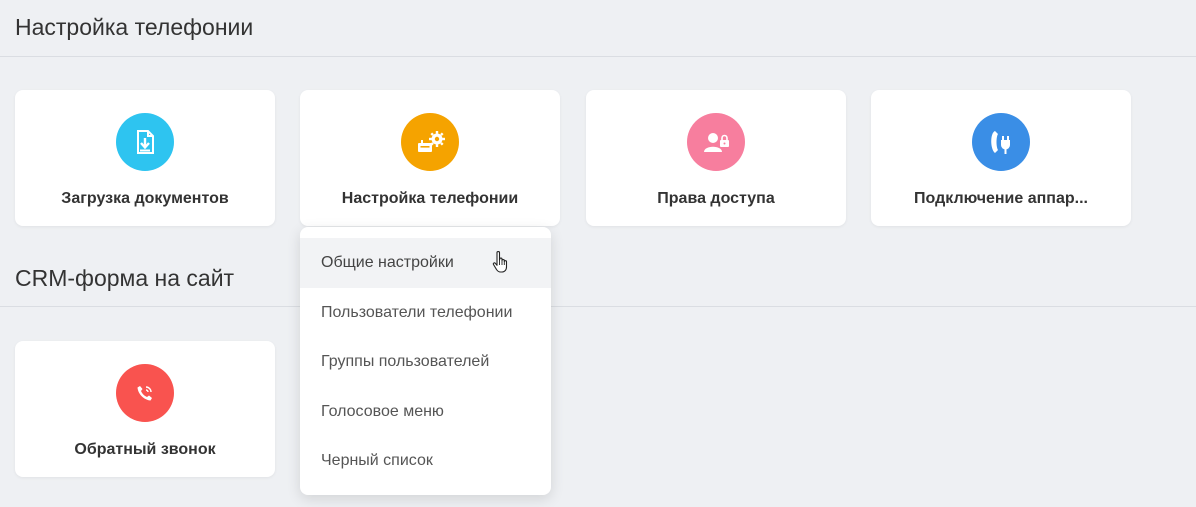  I want to click on callback-phone-icon, so click(145, 393).